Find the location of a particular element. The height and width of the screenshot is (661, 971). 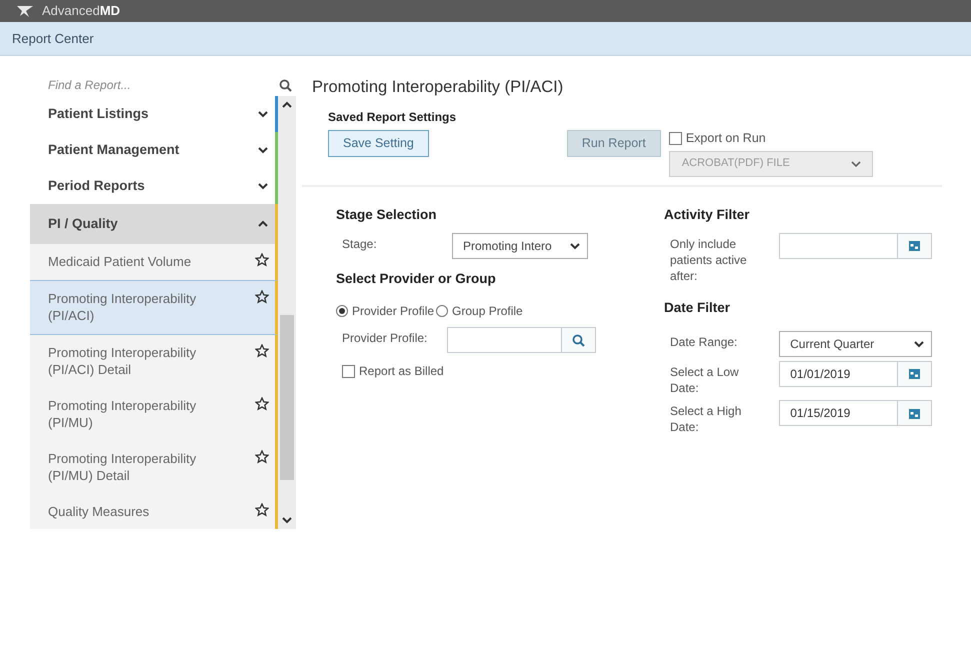

section-heading: Stage Selection is located at coordinates (387, 215).